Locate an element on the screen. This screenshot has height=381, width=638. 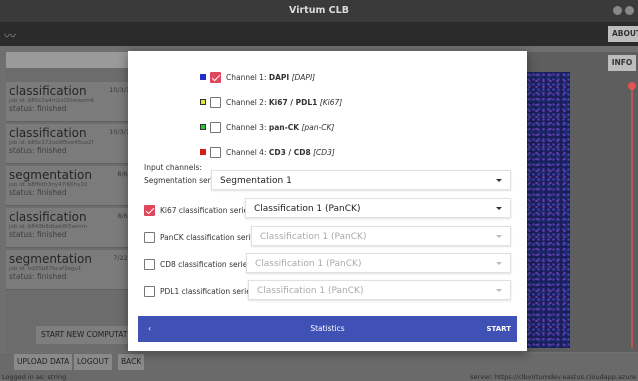
start-button: START is located at coordinates (498, 329).